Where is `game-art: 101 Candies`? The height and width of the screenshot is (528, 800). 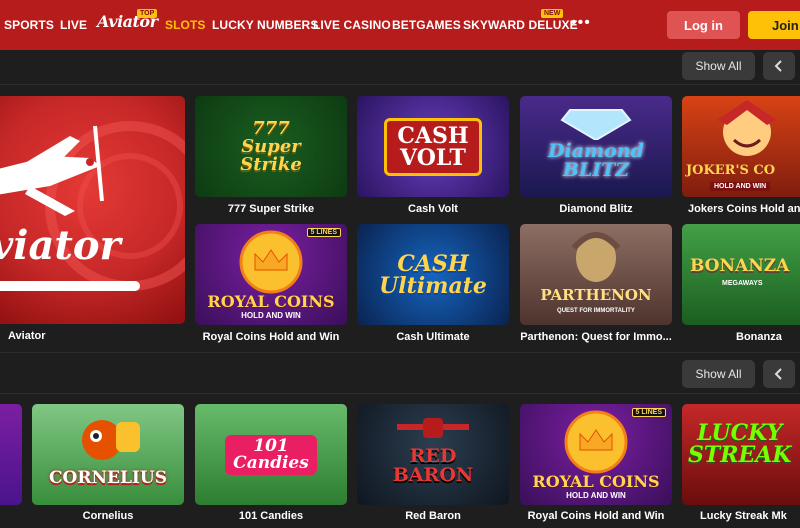 game-art: 101 Candies is located at coordinates (271, 454).